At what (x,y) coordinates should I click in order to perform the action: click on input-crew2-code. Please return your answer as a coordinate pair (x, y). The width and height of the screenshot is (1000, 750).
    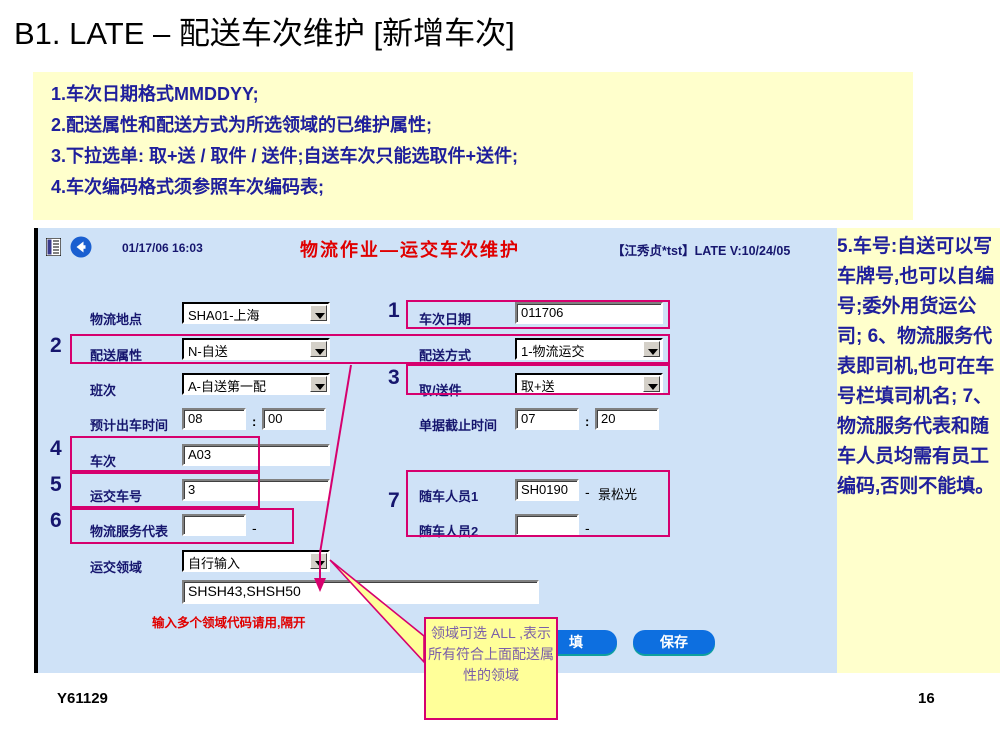
    Looking at the image, I should click on (547, 525).